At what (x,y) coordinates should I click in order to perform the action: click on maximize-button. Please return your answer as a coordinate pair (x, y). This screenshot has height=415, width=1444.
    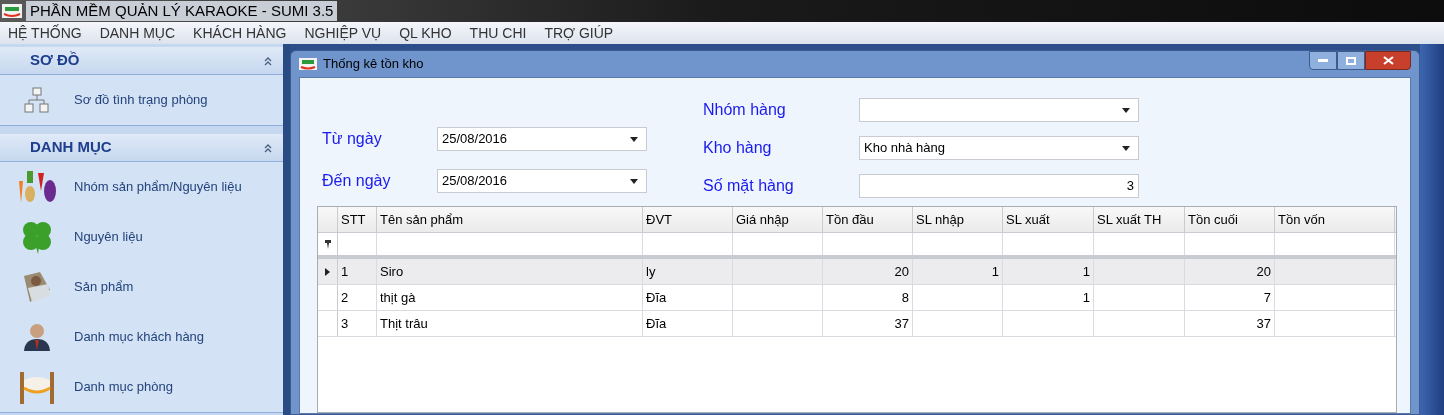
    Looking at the image, I should click on (1351, 60).